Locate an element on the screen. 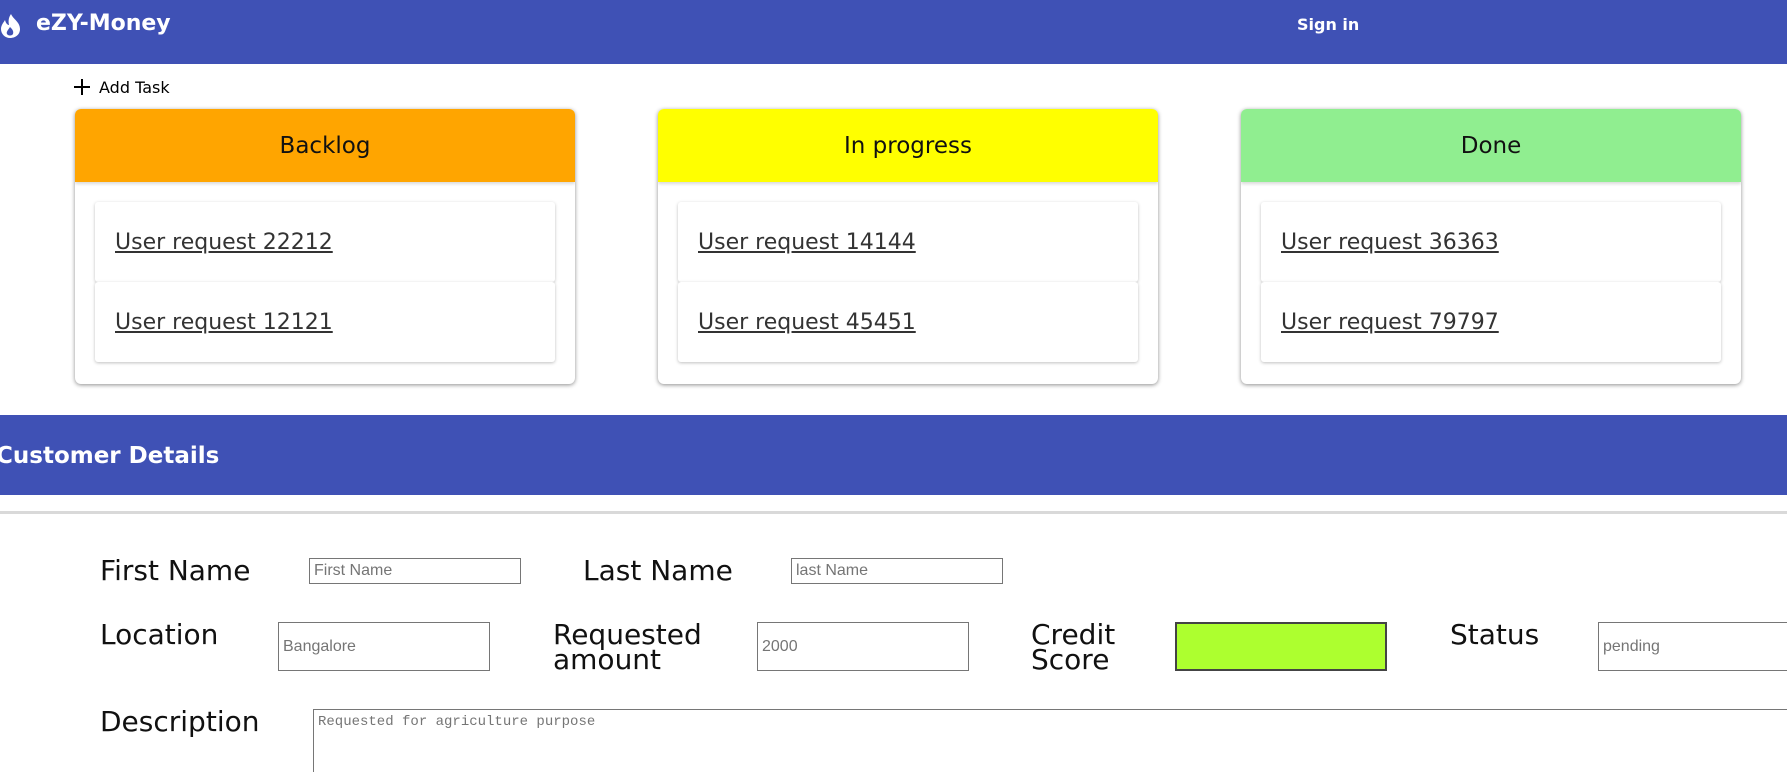 Image resolution: width=1787 pixels, height=772 pixels. section-title: Customer Details is located at coordinates (110, 456).